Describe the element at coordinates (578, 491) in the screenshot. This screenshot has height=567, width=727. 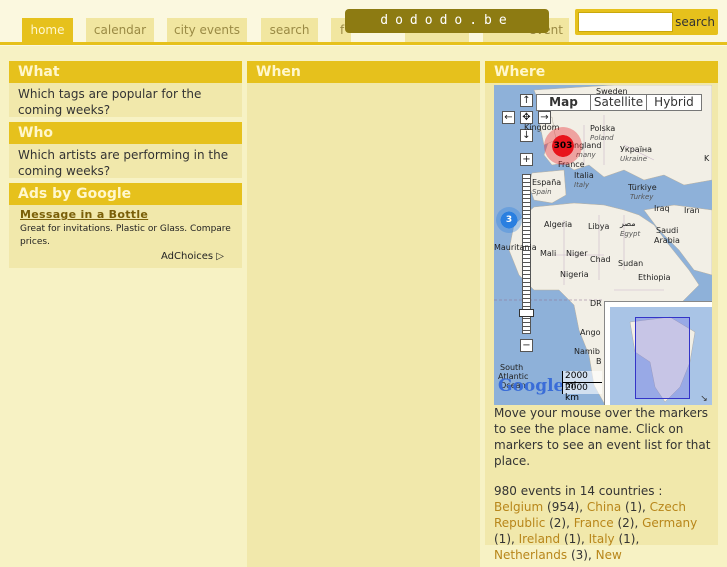
I see `summary-prefix: 980 events in 14 countries :` at that location.